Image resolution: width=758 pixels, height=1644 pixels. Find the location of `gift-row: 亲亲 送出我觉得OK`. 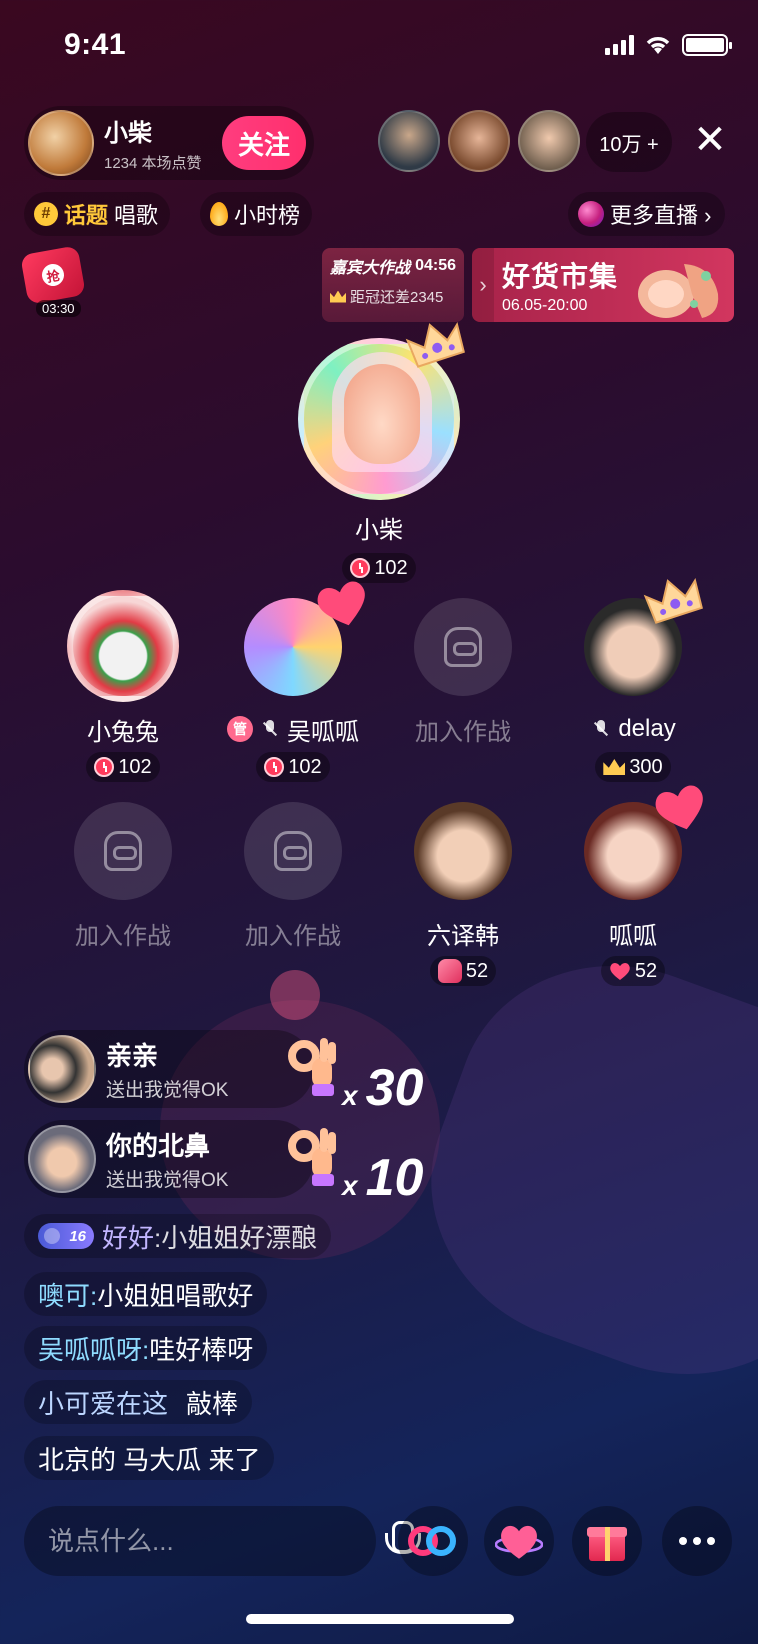

gift-row: 亲亲 送出我觉得OK is located at coordinates (180, 1069).